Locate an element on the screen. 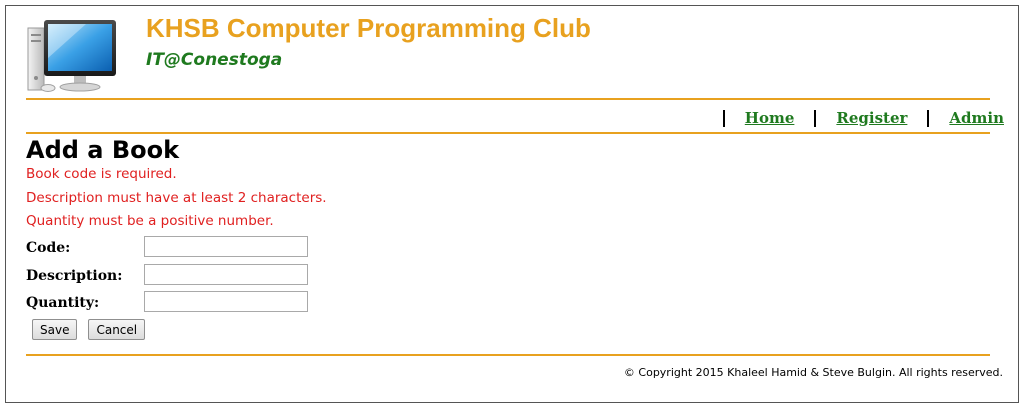 This screenshot has height=407, width=1027. main-nav: Home Register Admin is located at coordinates (853, 118).